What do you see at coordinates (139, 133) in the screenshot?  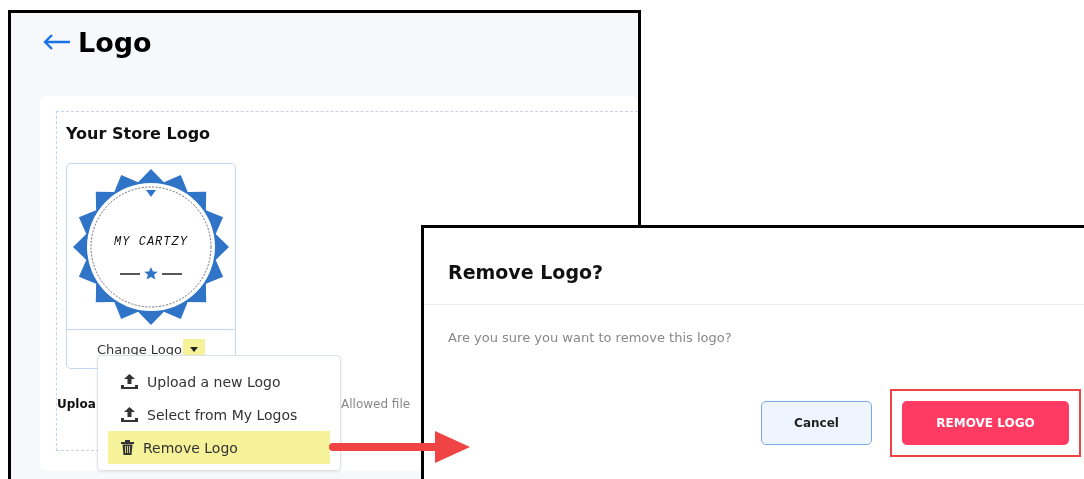 I see `section-heading: Your Store Logo` at bounding box center [139, 133].